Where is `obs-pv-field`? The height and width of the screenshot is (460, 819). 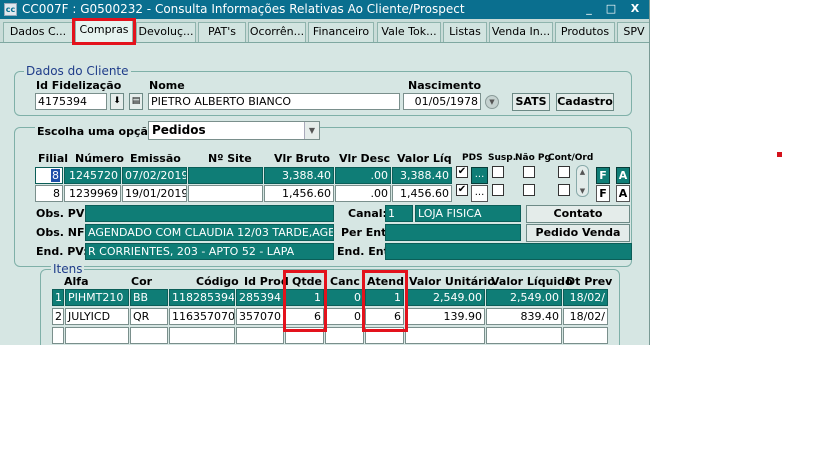
obs-pv-field is located at coordinates (209, 213).